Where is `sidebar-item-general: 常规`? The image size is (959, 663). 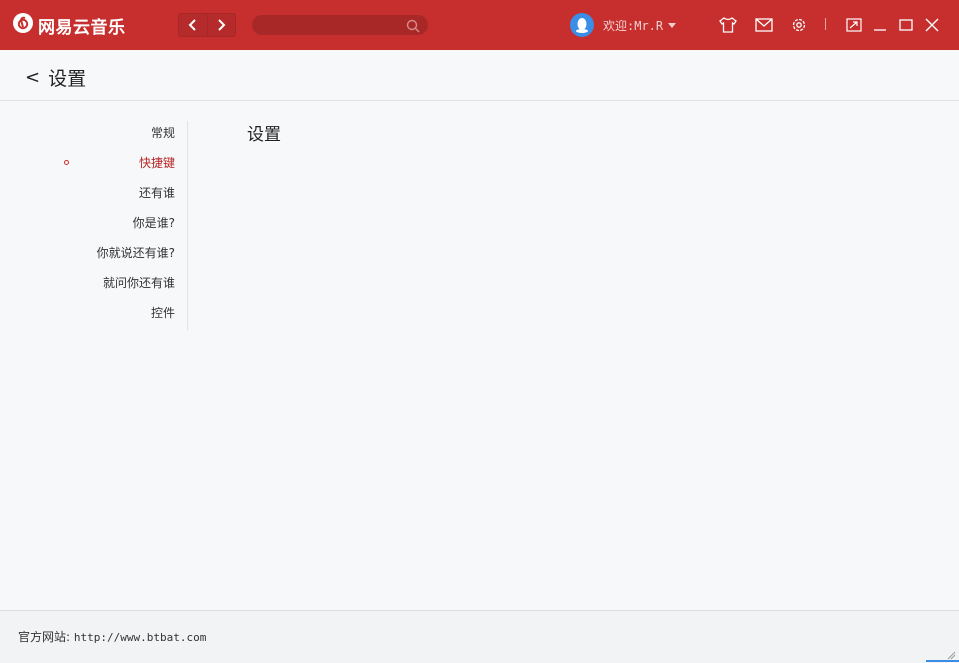
sidebar-item-general: 常规 is located at coordinates (163, 133).